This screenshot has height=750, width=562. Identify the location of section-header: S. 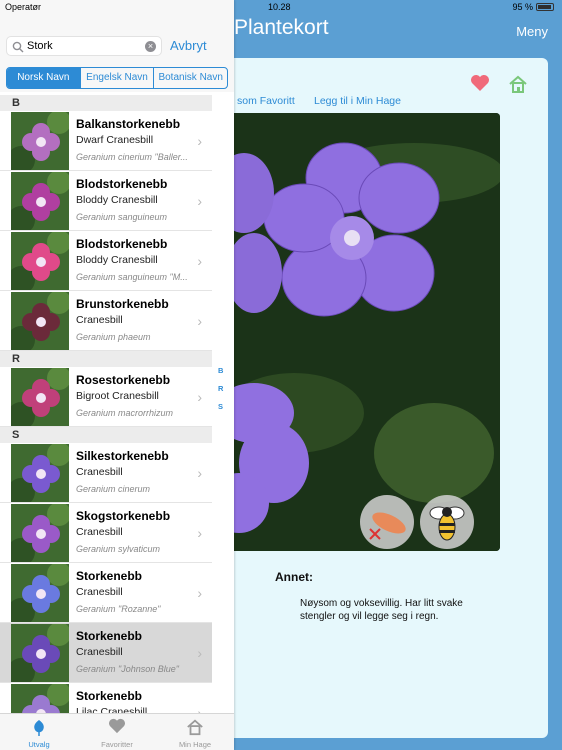
(106, 435).